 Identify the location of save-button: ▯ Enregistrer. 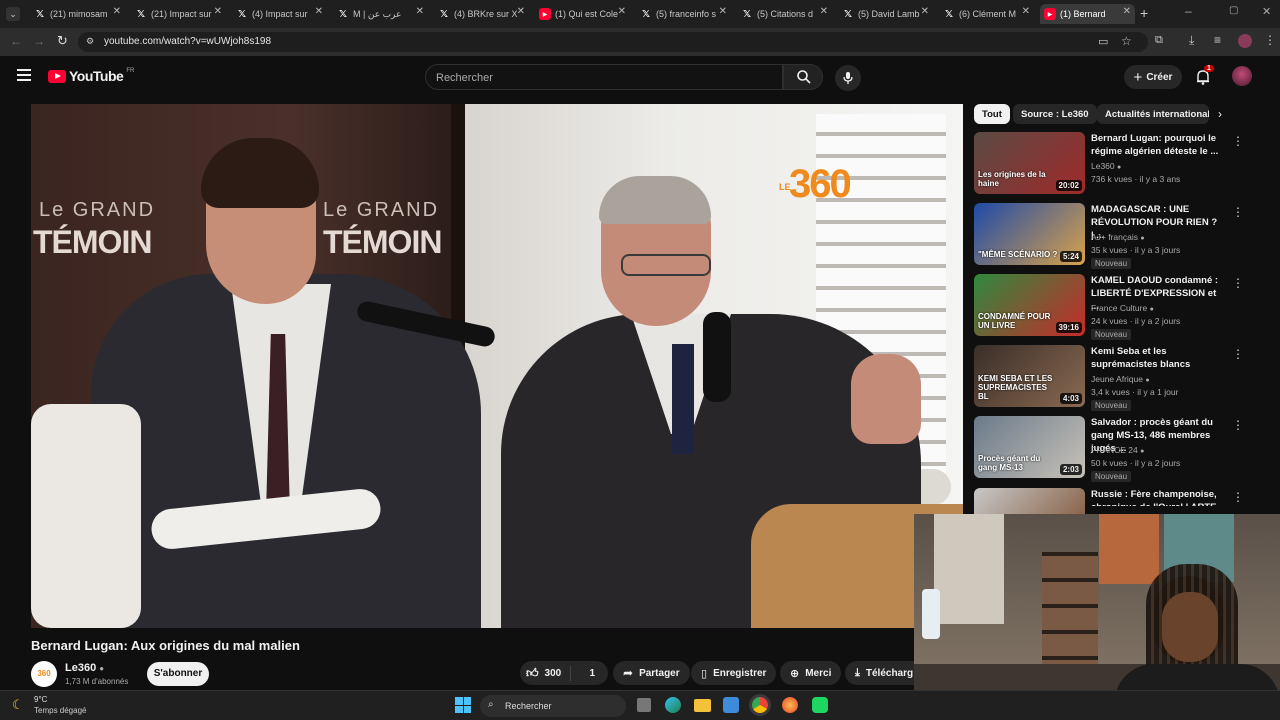
(734, 673).